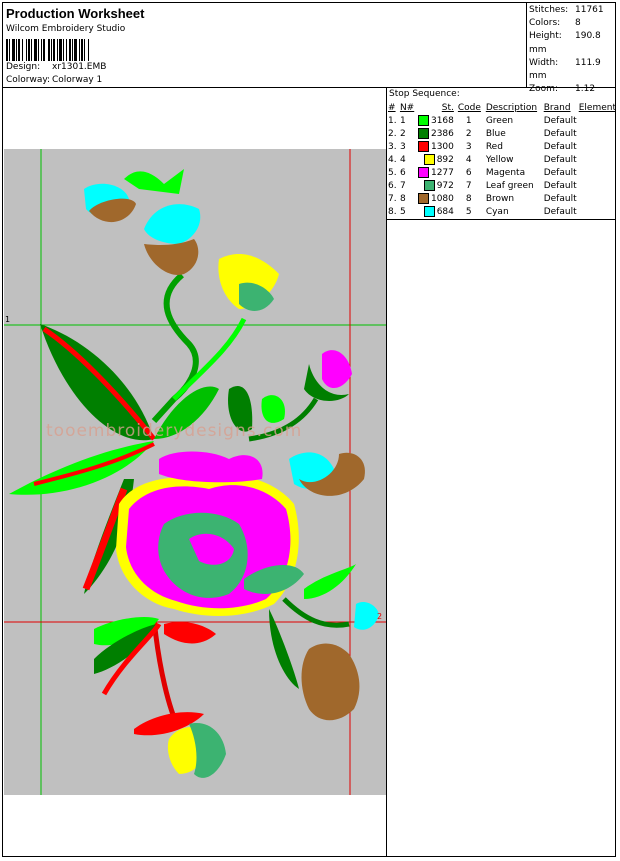 The width and height of the screenshot is (620, 861). Describe the element at coordinates (557, 107) in the screenshot. I see `col-header-brand: Brand` at that location.